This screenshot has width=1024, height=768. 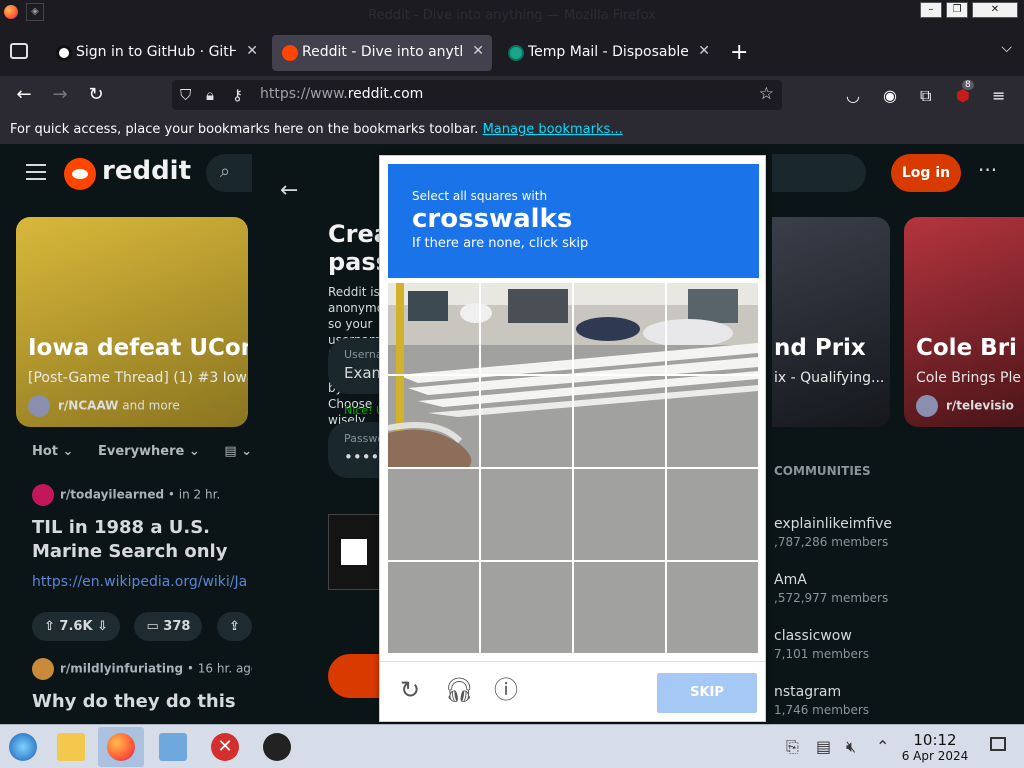 What do you see at coordinates (707, 693) in the screenshot?
I see `skip-button: SKIP` at bounding box center [707, 693].